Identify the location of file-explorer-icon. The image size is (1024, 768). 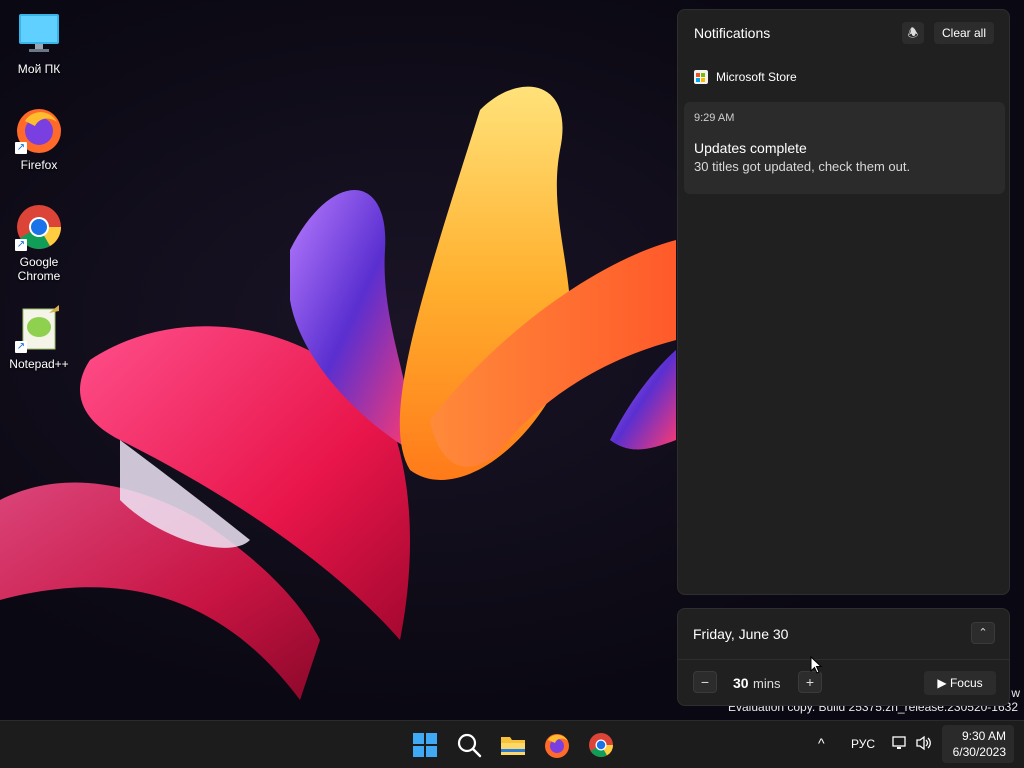
(513, 746).